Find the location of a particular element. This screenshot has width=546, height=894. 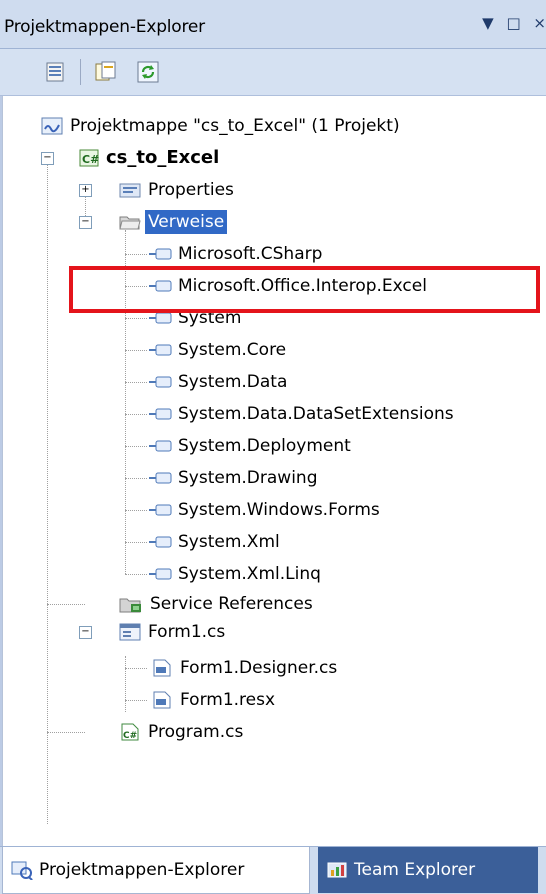

tool-window-tabs: Projektmappen-Explorer Team Explorer is located at coordinates (273, 870).